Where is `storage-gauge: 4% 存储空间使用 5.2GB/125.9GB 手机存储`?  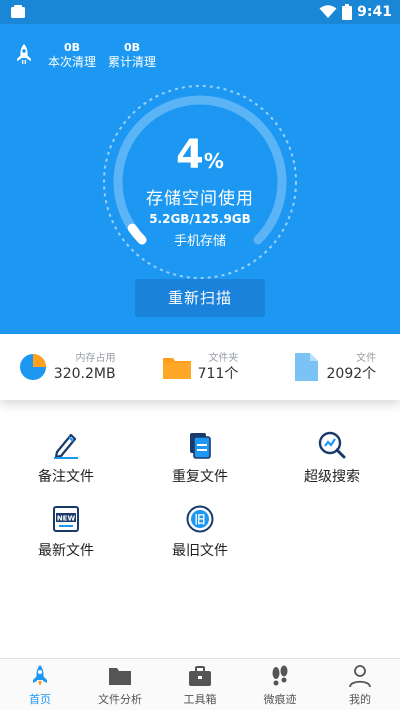 storage-gauge: 4% 存储空间使用 5.2GB/125.9GB 手机存储 is located at coordinates (200, 182).